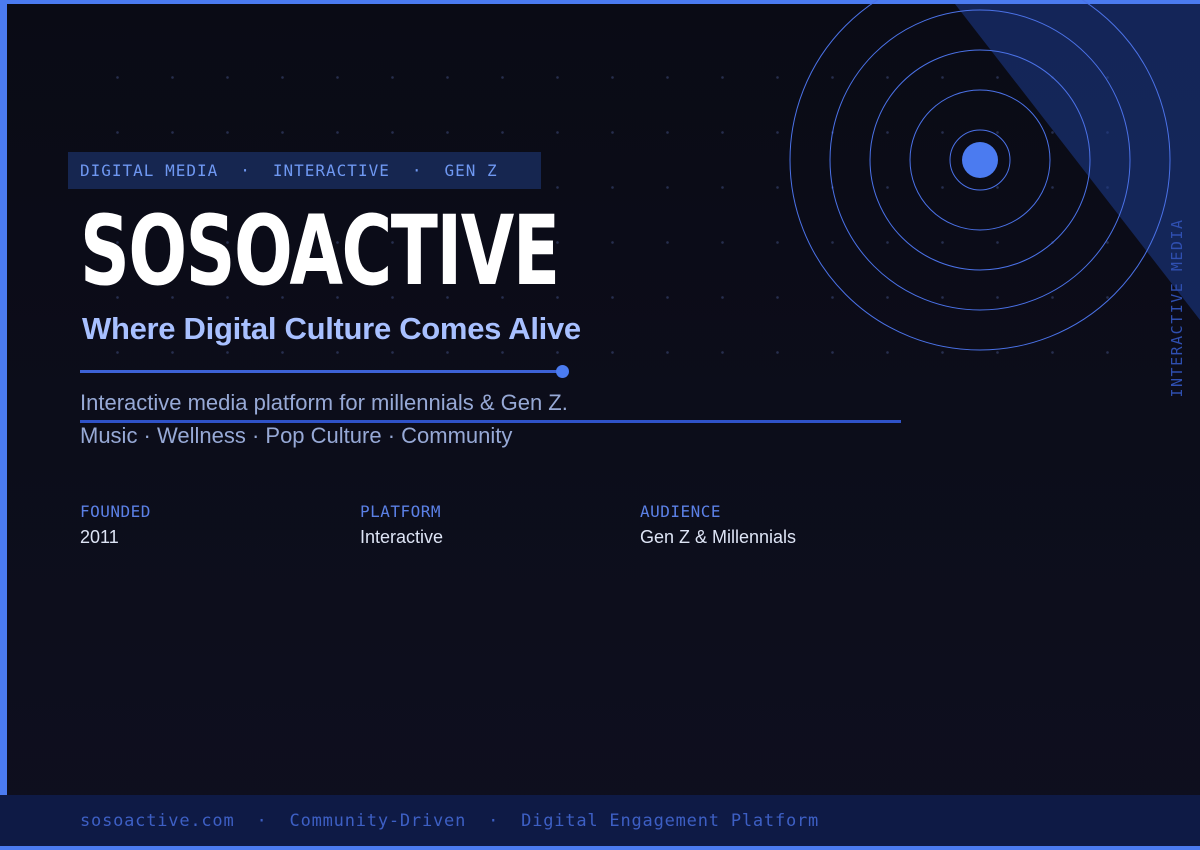 The width and height of the screenshot is (1200, 850). What do you see at coordinates (670, 820) in the screenshot?
I see `footer-item-platform: Digital Engagement Platform` at bounding box center [670, 820].